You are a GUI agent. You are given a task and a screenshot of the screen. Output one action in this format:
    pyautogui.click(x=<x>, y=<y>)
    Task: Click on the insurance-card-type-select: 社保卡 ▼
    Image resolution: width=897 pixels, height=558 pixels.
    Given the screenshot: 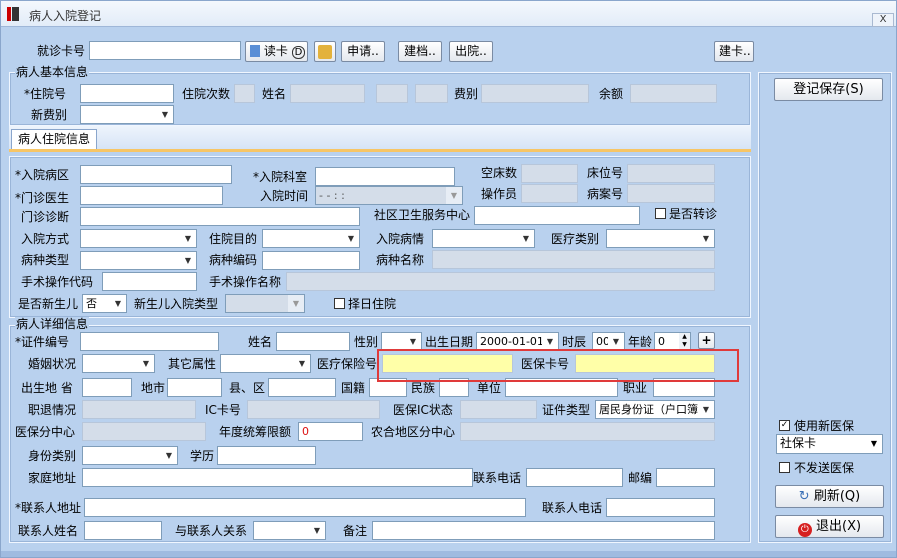 What is the action you would take?
    pyautogui.click(x=829, y=444)
    